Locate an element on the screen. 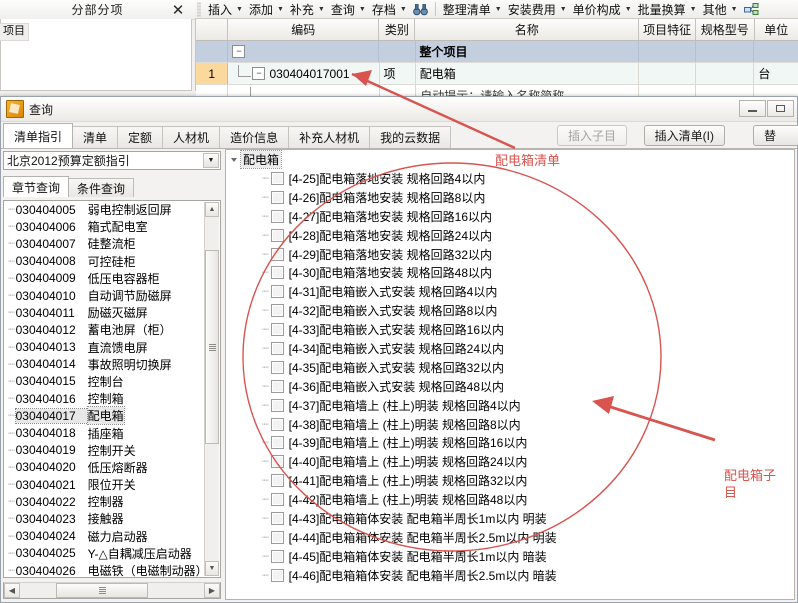  toolbar-unit-price: 单价构成 ▼ is located at coordinates (602, 9).